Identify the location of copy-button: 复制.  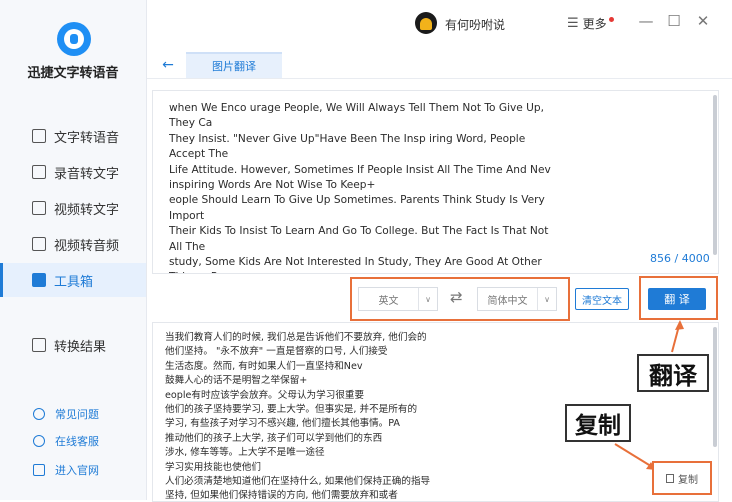
(682, 478).